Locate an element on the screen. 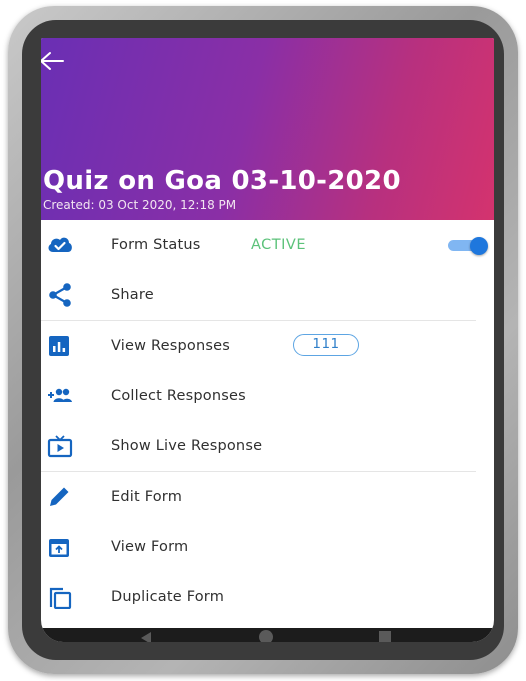  menu-item-view-responses: View Responses 111 is located at coordinates (267, 346).